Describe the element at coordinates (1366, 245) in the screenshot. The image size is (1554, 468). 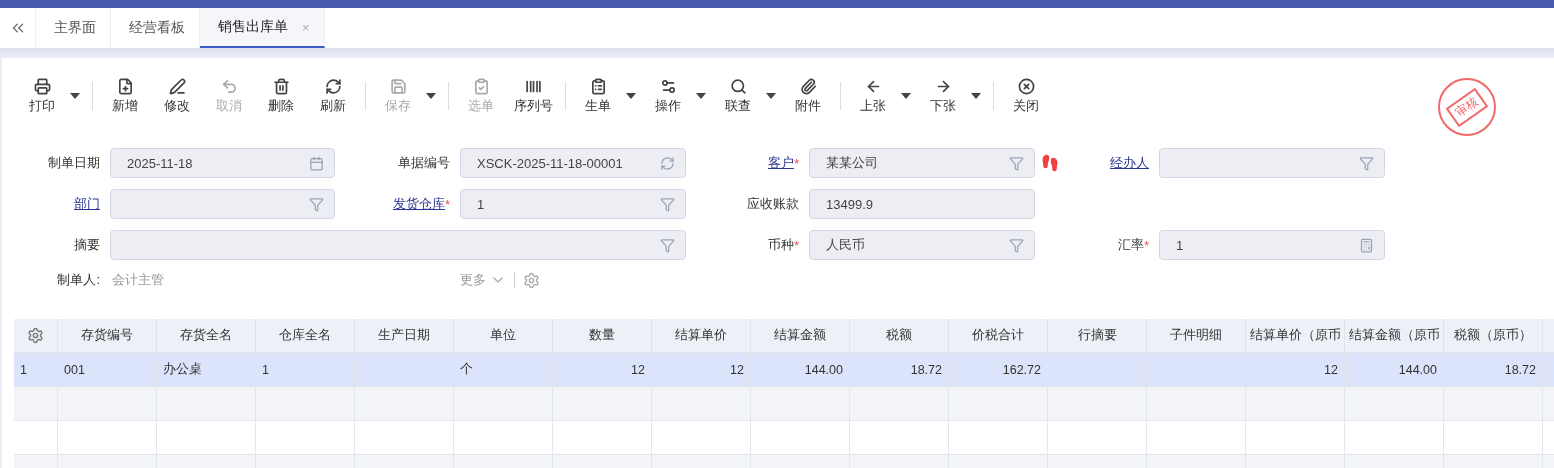
I see `calculator-icon` at that location.